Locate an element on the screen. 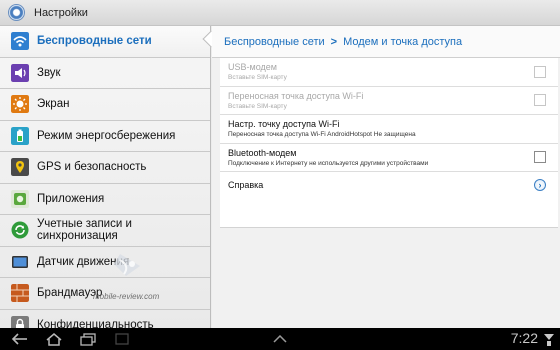 The image size is (560, 350). sidebar-item-label: Экран is located at coordinates (53, 104).